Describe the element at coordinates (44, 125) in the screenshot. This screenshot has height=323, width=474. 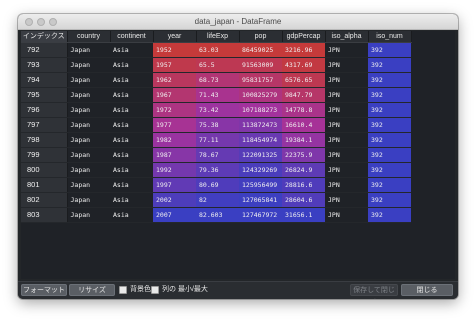
I see `row-index-cell: 797` at that location.